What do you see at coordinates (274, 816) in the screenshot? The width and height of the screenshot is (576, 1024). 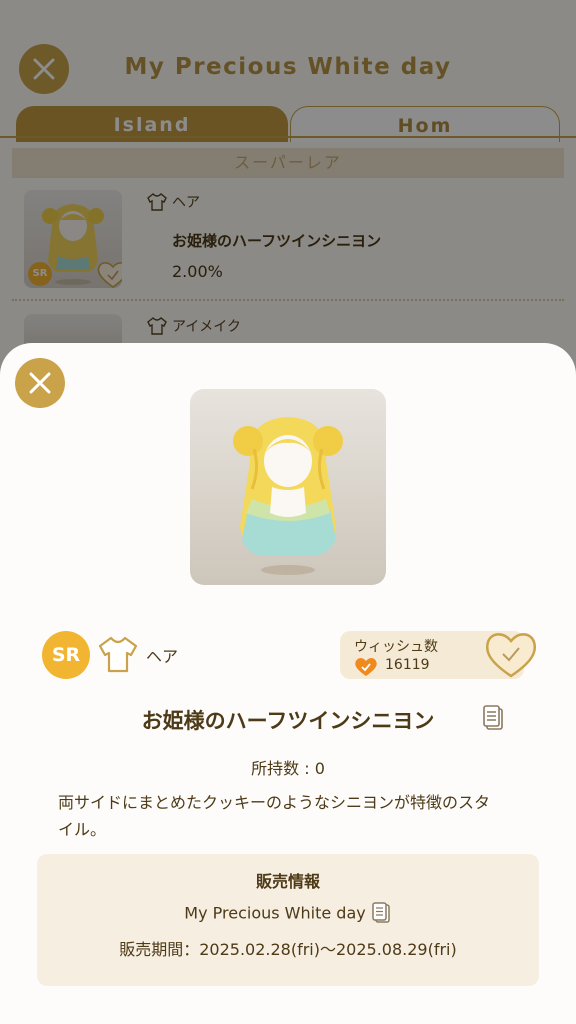 I see `item-description: 両サイドにまとめたクッキーのようなシニヨンが特徴のスタイル。` at bounding box center [274, 816].